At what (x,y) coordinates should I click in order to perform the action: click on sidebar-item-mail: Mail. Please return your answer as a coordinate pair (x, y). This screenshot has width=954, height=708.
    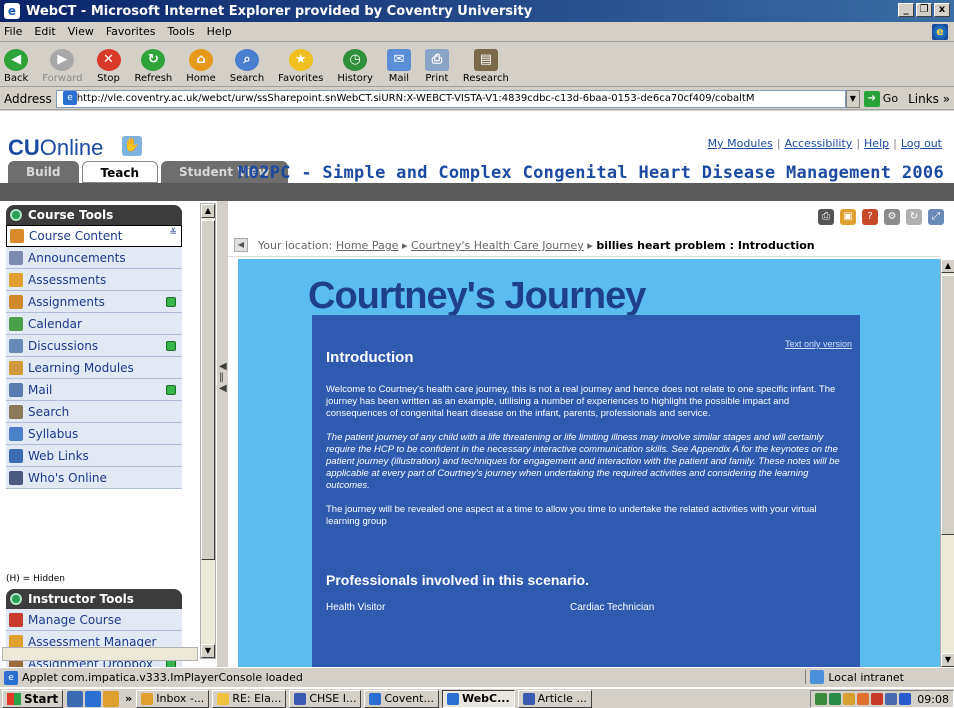
    Looking at the image, I should click on (94, 390).